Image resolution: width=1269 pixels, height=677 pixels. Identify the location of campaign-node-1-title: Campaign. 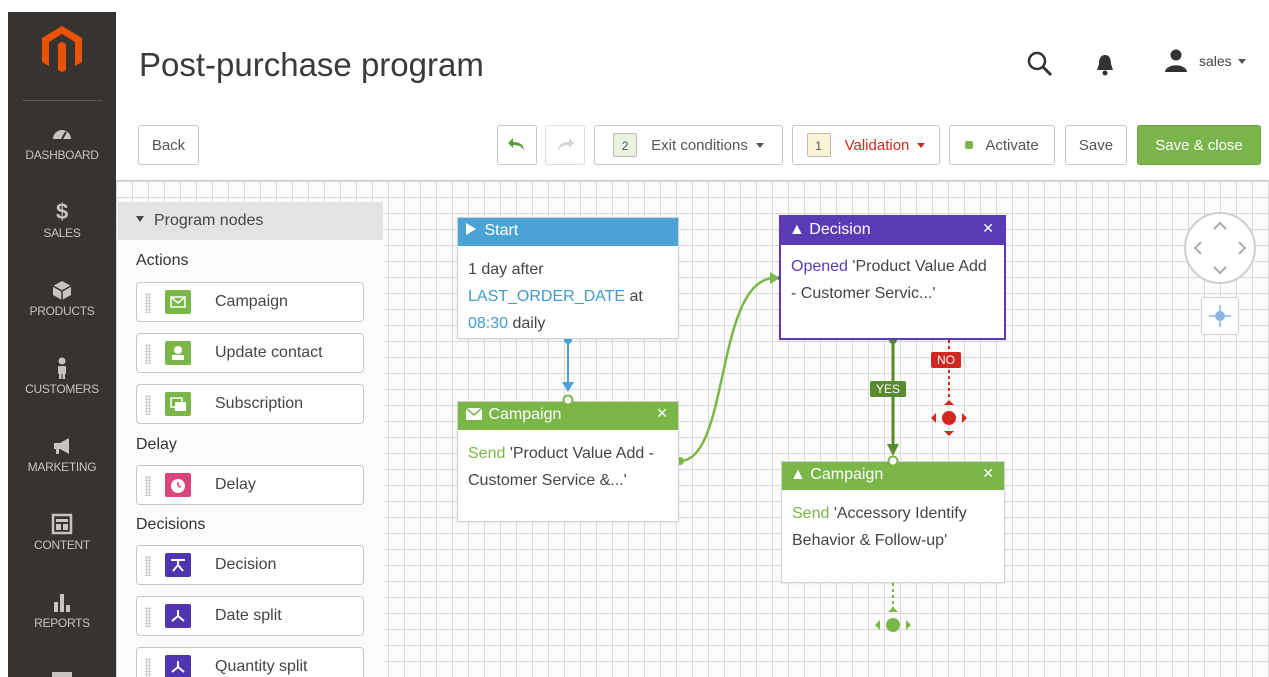
(525, 414).